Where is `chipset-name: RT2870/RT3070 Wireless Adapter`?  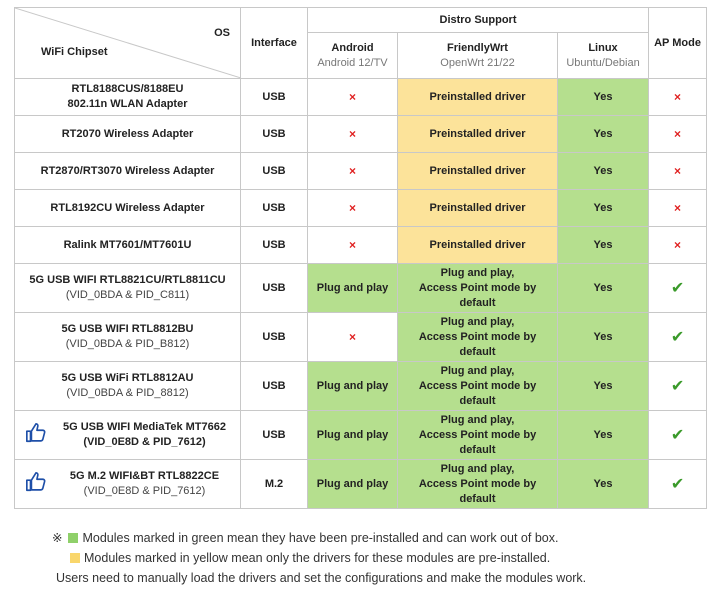 chipset-name: RT2870/RT3070 Wireless Adapter is located at coordinates (127, 170).